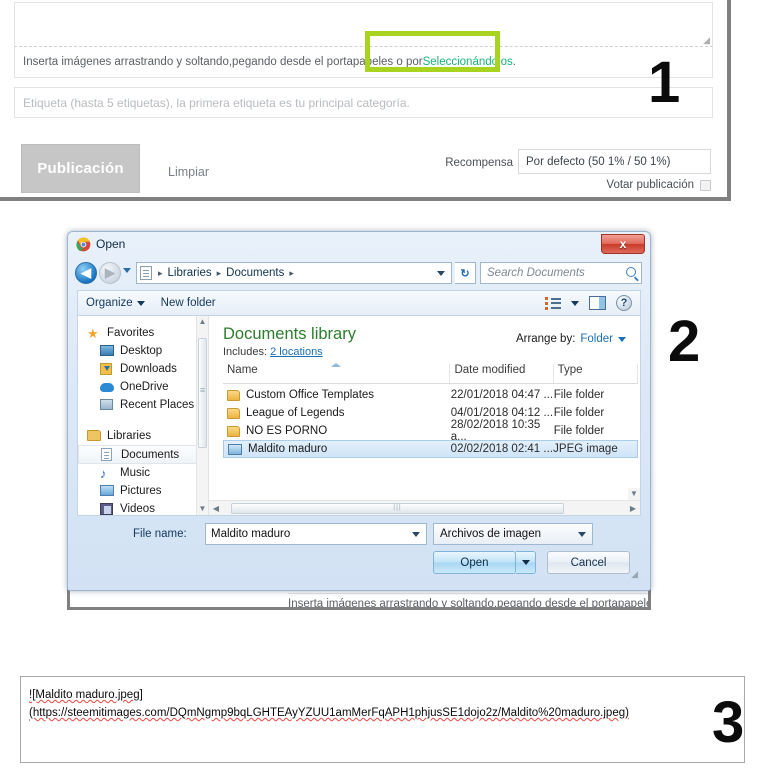 Image resolution: width=768 pixels, height=770 pixels. I want to click on breadcrumb-sep-1: ▸, so click(219, 272).